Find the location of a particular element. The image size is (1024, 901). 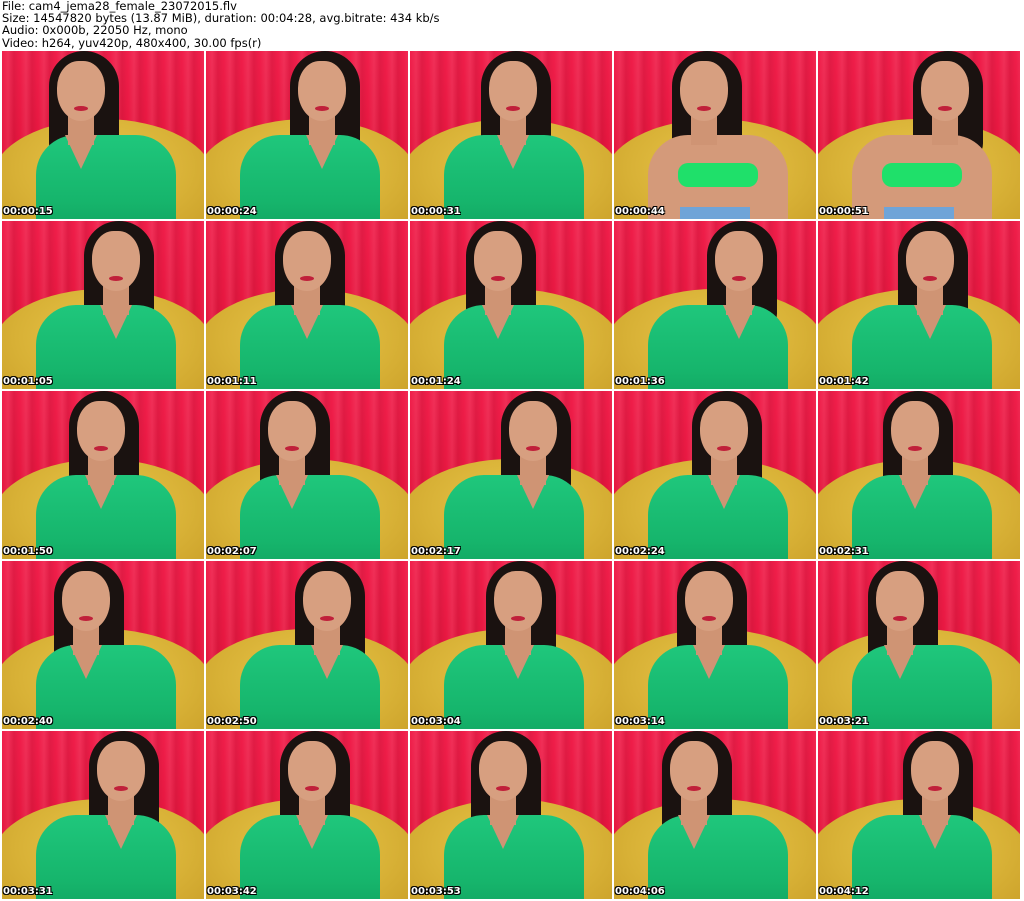

thumbnail-timestamp: 00:00:51 is located at coordinates (844, 211).